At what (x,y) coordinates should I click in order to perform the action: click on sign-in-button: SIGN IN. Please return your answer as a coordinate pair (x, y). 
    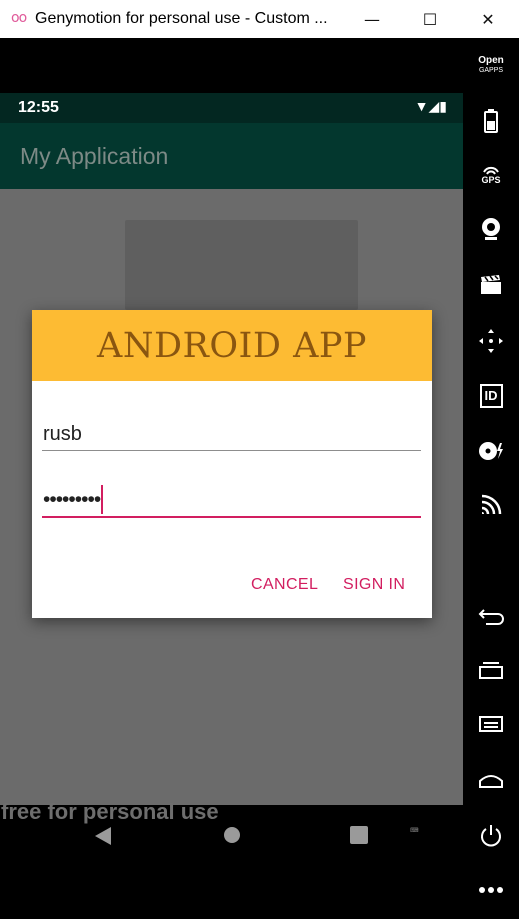
    Looking at the image, I should click on (374, 585).